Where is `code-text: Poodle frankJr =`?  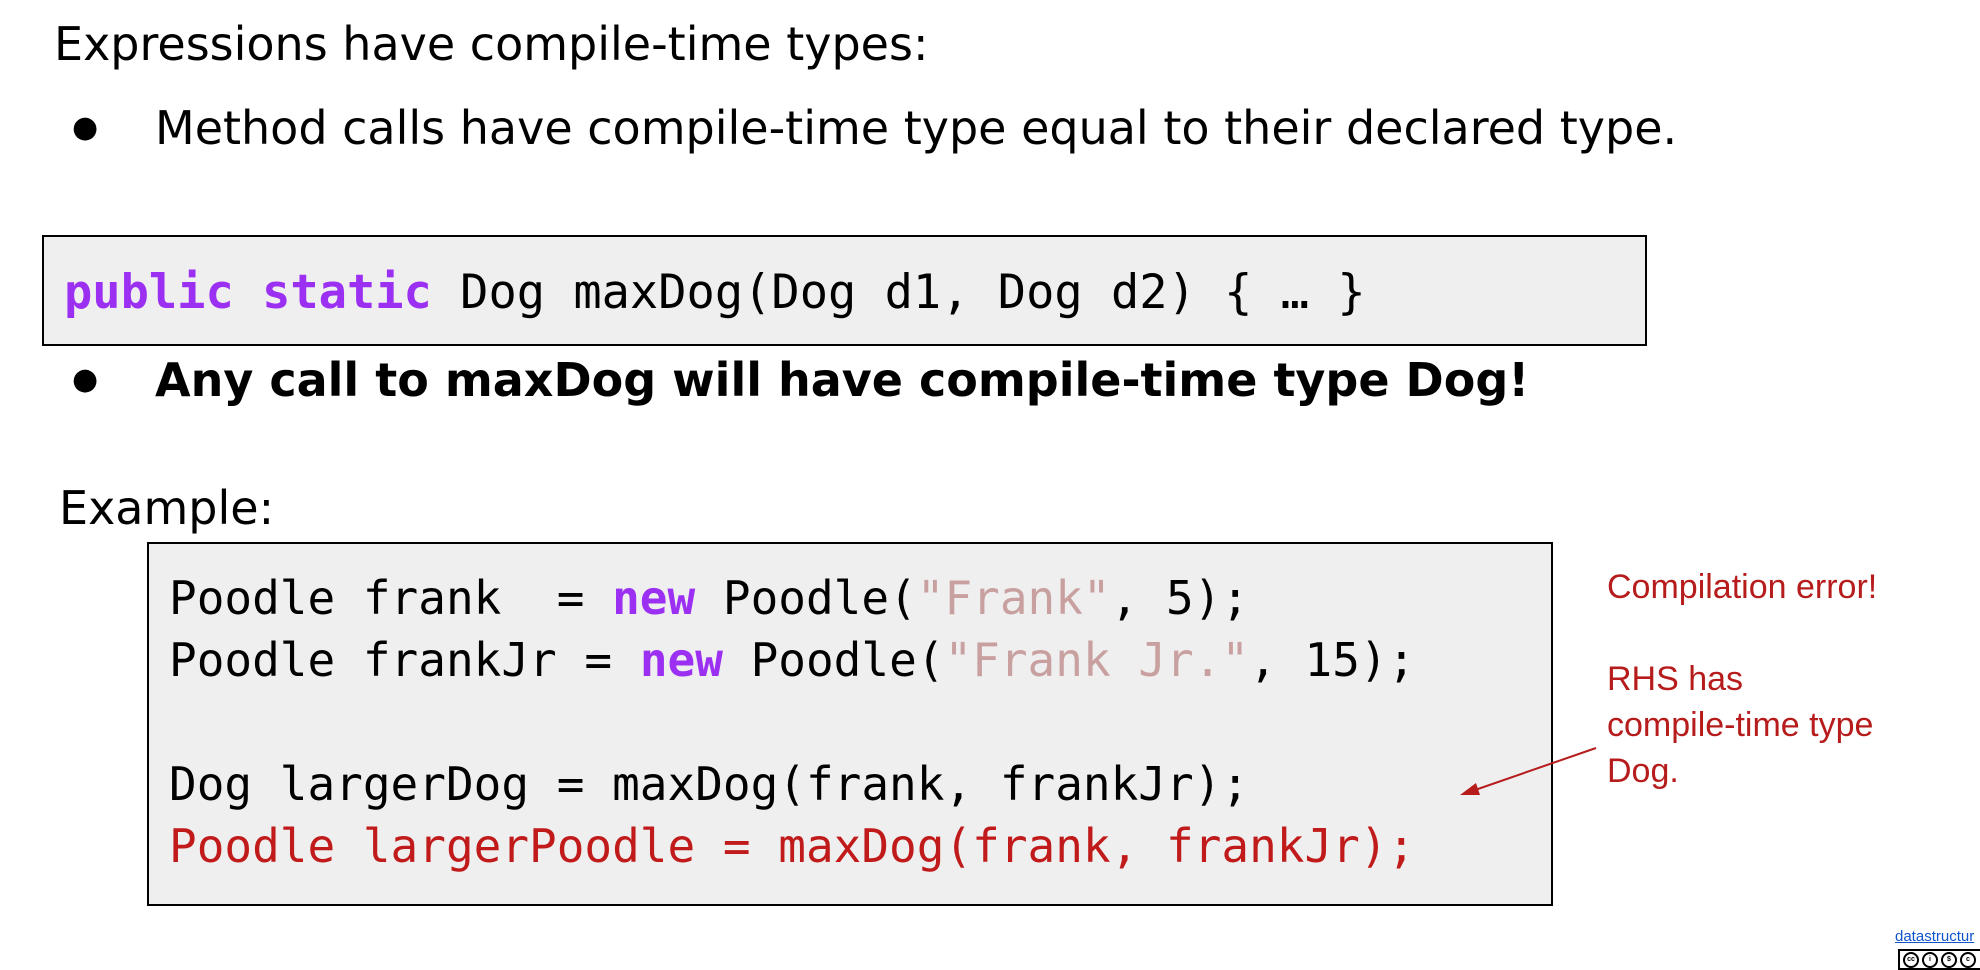 code-text: Poodle frankJr = is located at coordinates (404, 660).